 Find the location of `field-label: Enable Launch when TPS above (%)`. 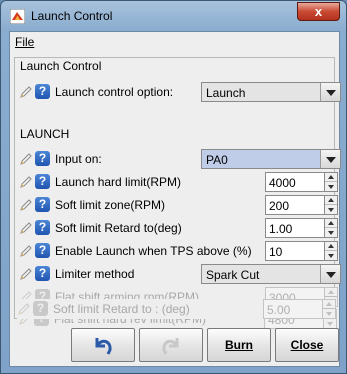

field-label: Enable Launch when TPS above (%) is located at coordinates (153, 251).